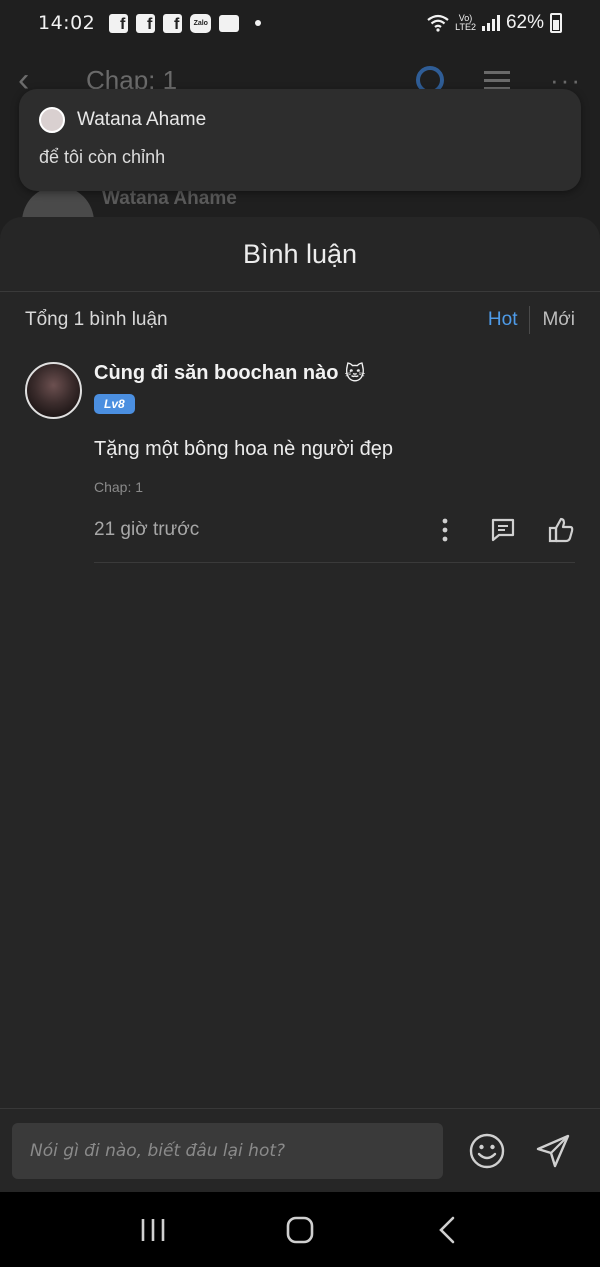 This screenshot has height=1267, width=600. I want to click on sort-hot-tab: Hot, so click(509, 320).